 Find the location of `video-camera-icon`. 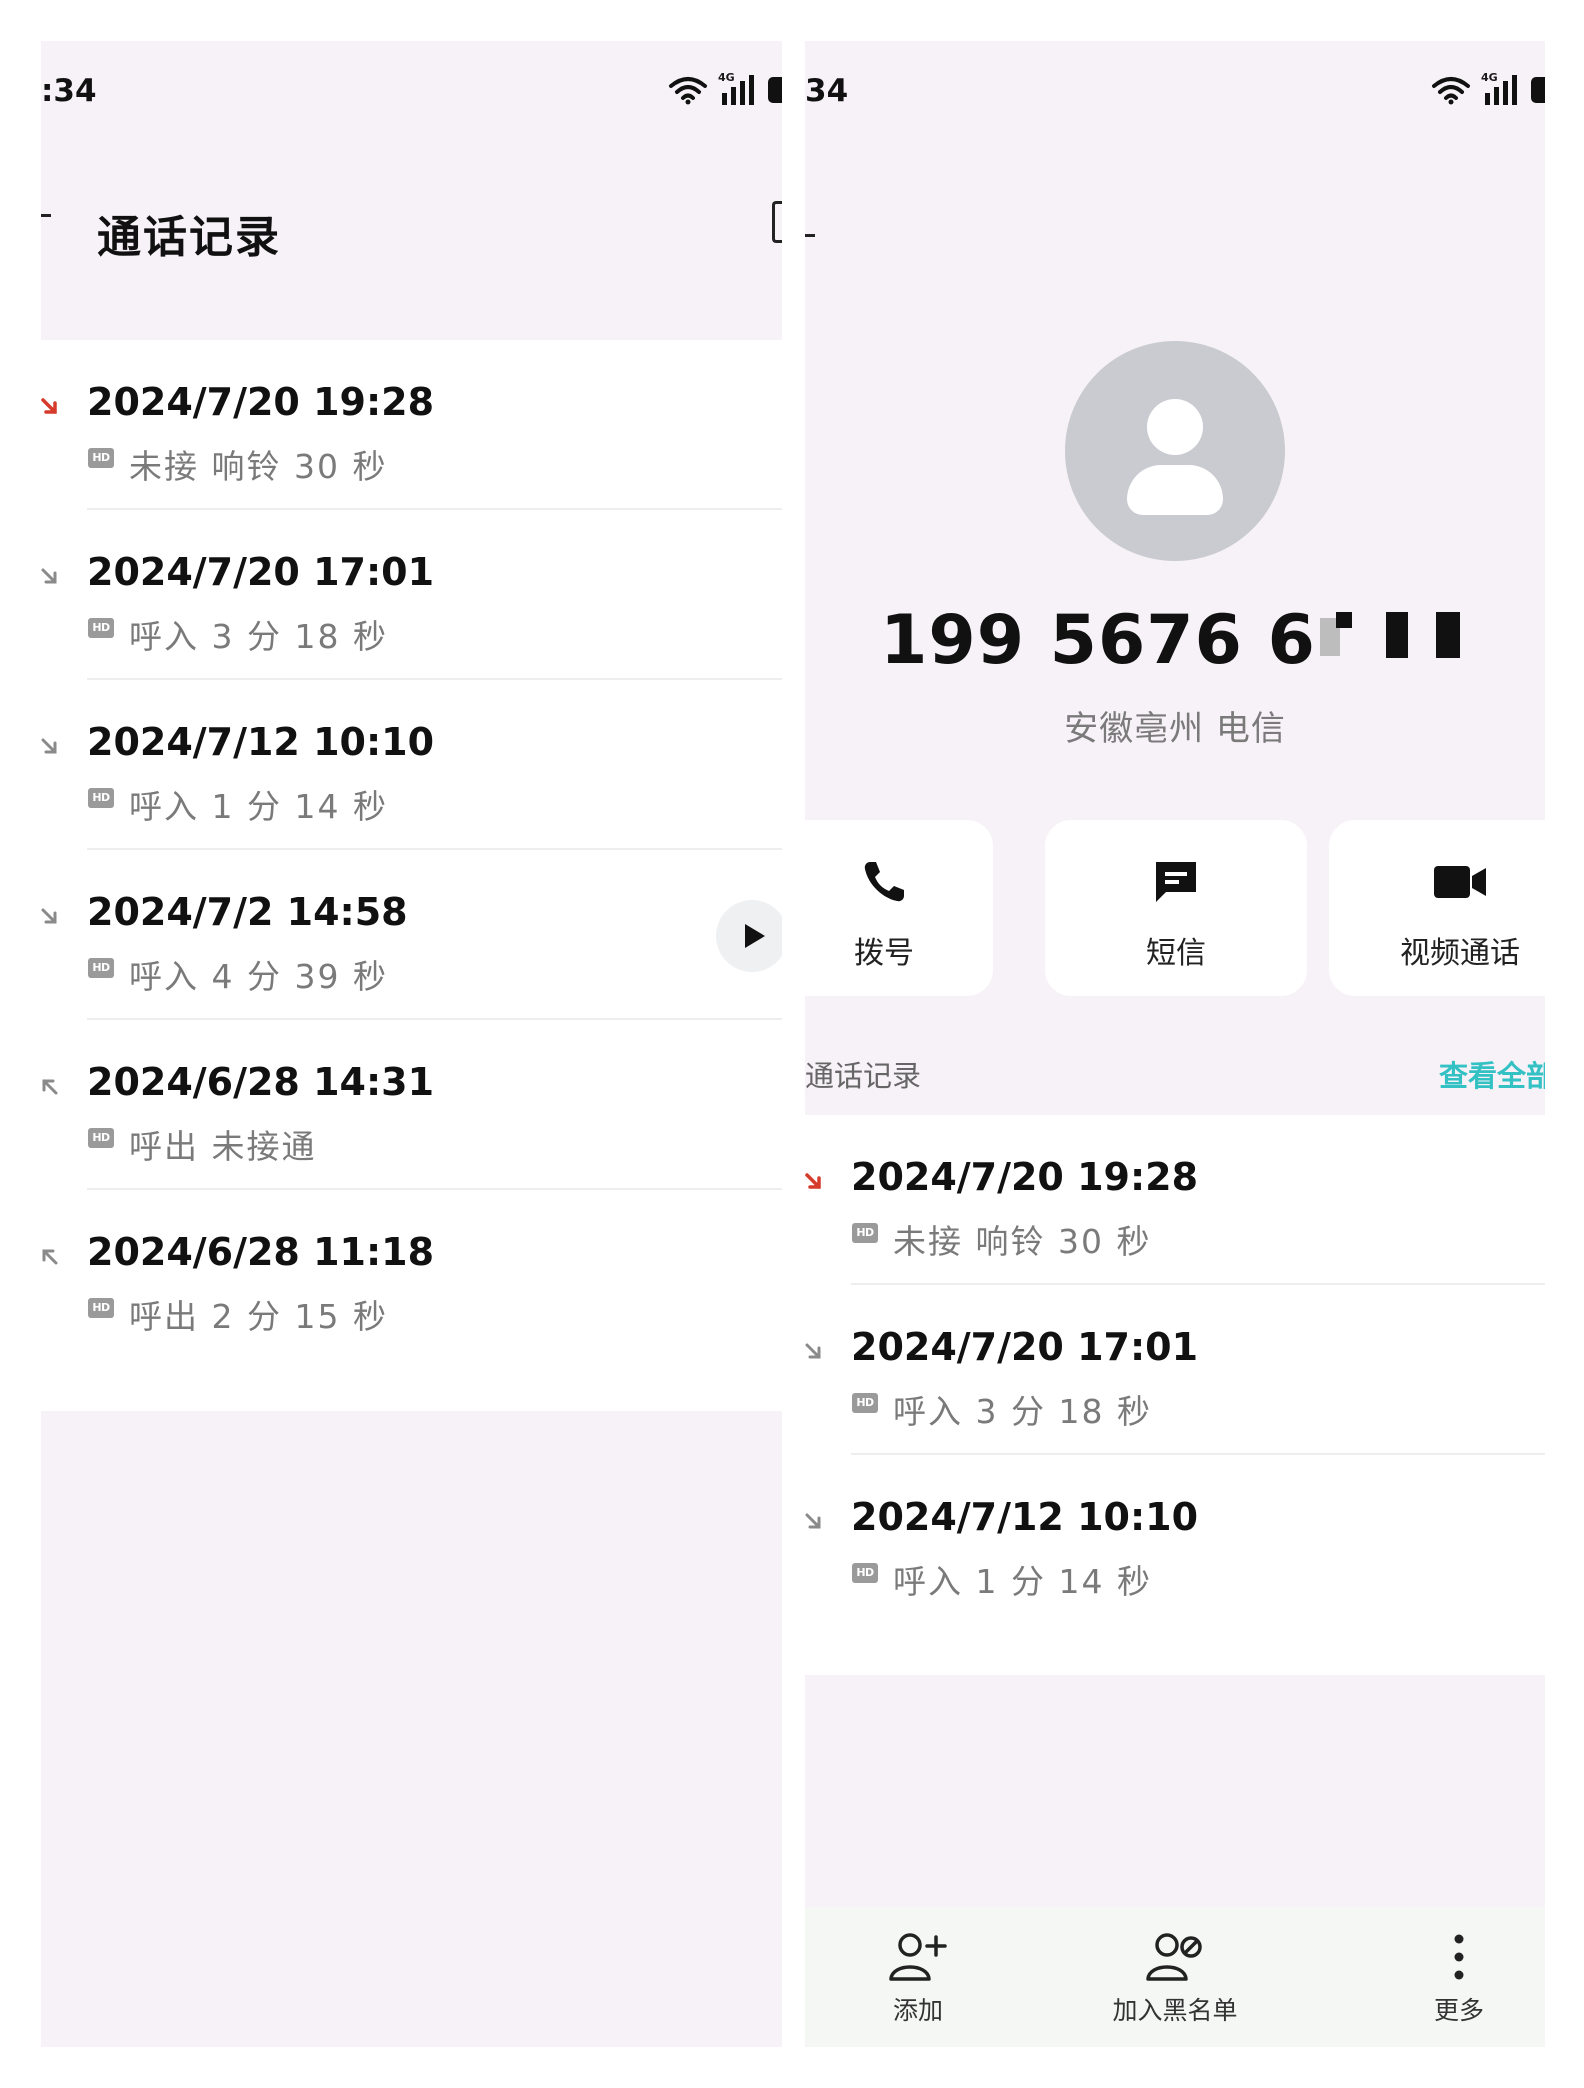

video-camera-icon is located at coordinates (1460, 882).